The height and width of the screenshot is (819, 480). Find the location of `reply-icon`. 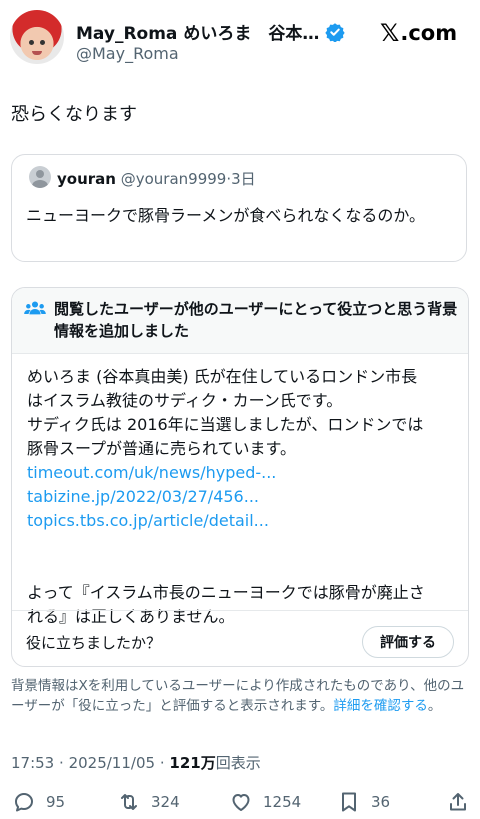

reply-icon is located at coordinates (24, 802).